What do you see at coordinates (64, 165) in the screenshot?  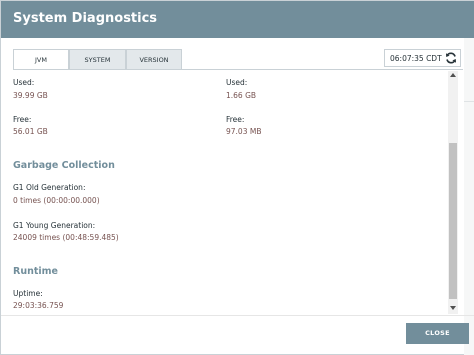 I see `garbage-collection-title: Garbage Collection` at bounding box center [64, 165].